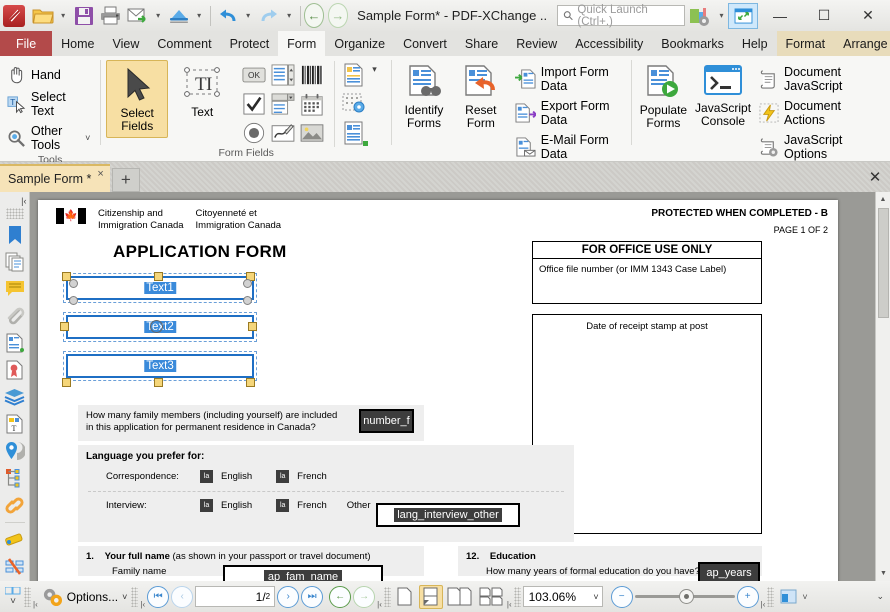 The width and height of the screenshot is (890, 612). Describe the element at coordinates (721, 16) in the screenshot. I see `customize-dropdown-arrow: ▾` at that location.